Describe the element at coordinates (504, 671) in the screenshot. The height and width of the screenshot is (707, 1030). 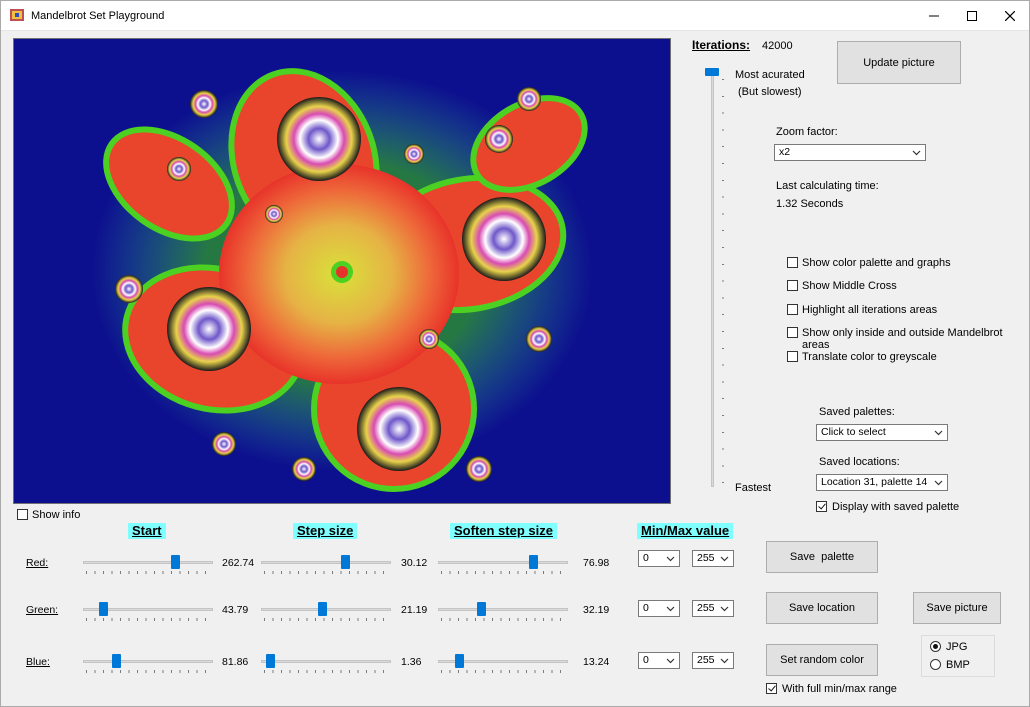
I see `blue-soften-slider-ticks` at that location.